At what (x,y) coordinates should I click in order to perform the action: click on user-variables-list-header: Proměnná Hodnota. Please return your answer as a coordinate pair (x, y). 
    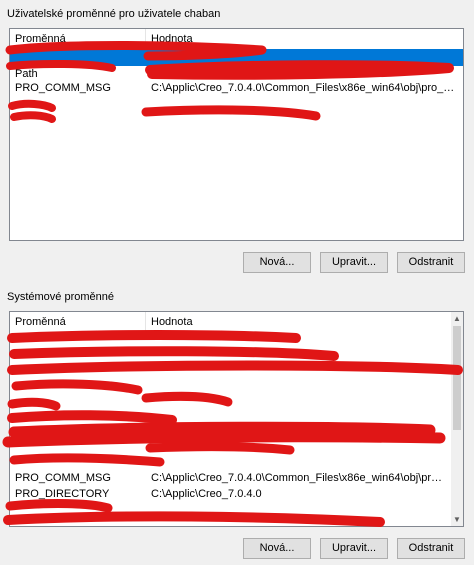
    Looking at the image, I should click on (236, 39).